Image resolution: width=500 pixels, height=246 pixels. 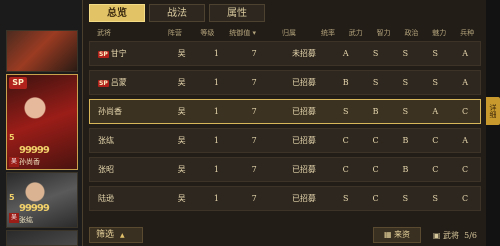 I want to click on filter-label: 筛选, so click(x=105, y=235).